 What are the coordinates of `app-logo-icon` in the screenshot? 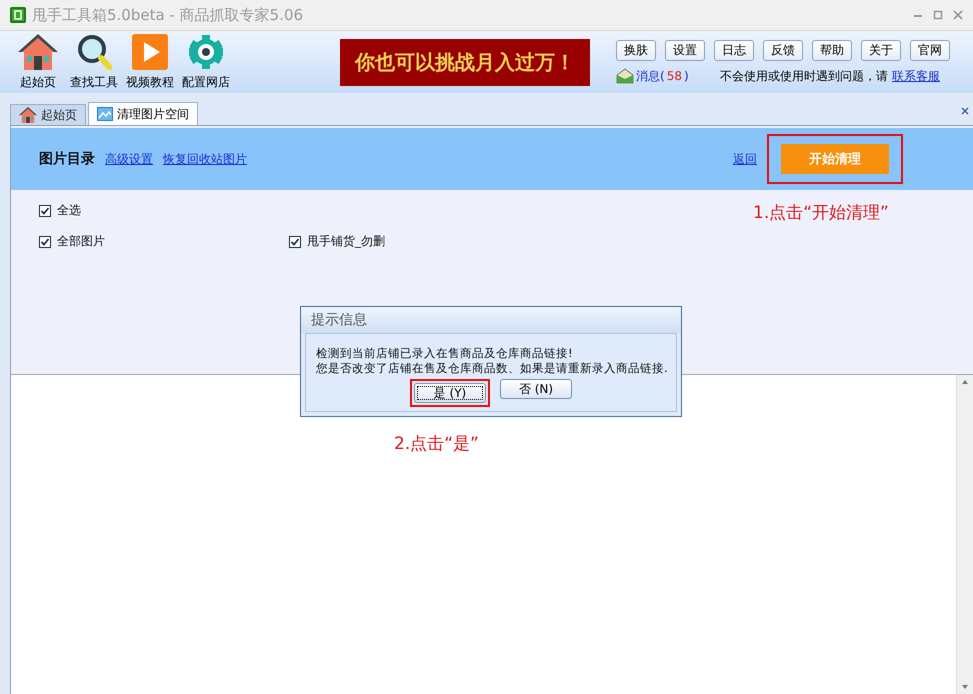 It's located at (18, 15).